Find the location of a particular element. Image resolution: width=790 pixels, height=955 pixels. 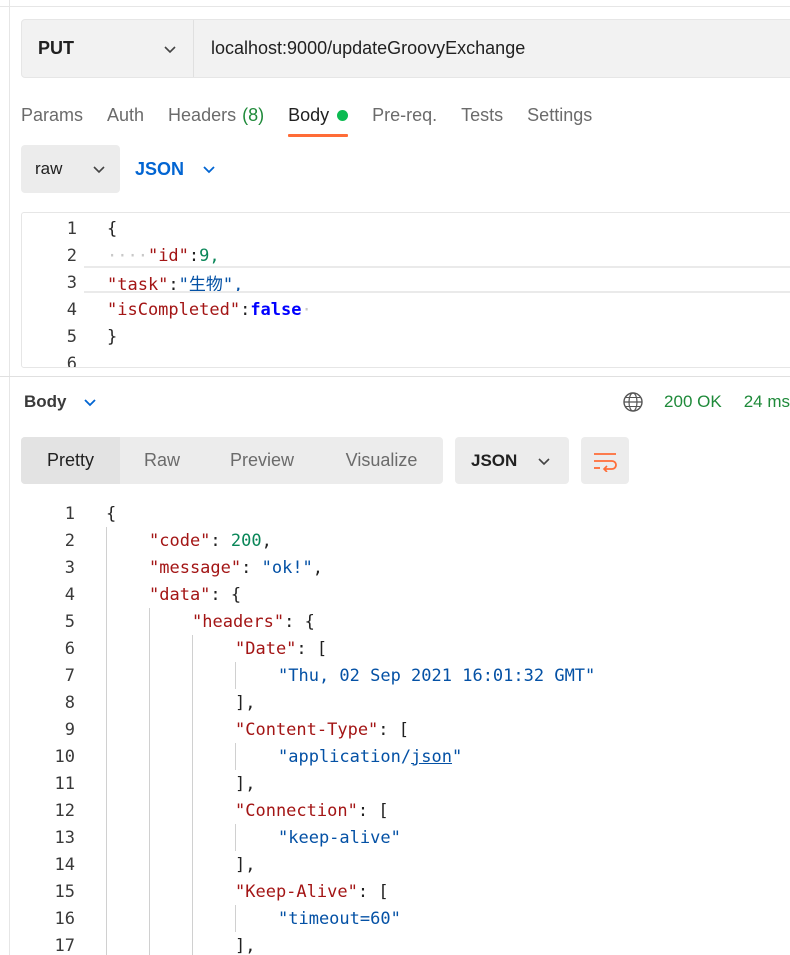

line-number: 15 is located at coordinates (64, 891).